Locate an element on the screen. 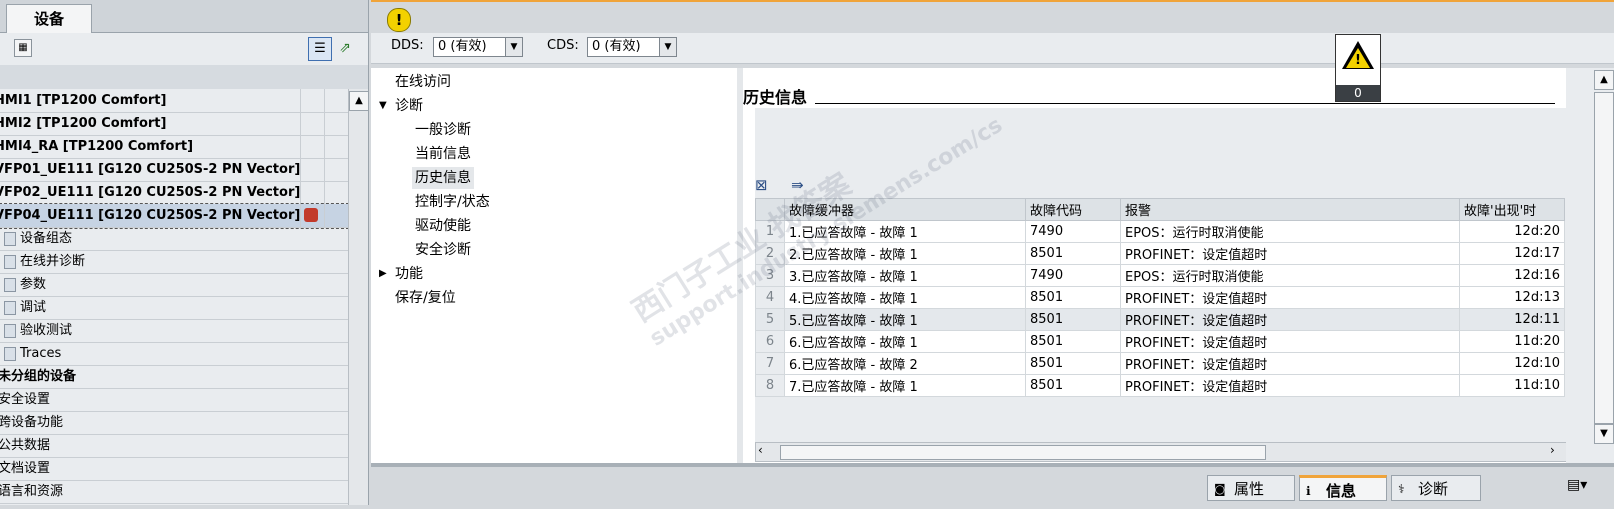 The height and width of the screenshot is (509, 1614). warning-icon: ! is located at coordinates (399, 20).